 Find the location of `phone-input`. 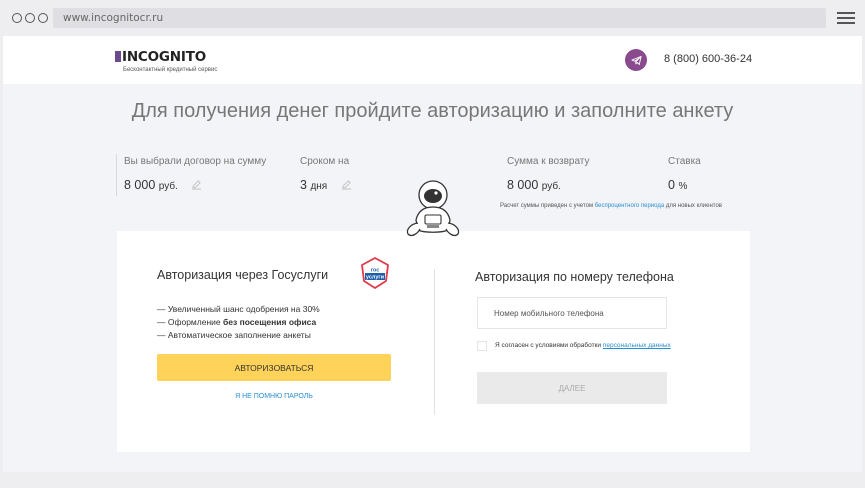

phone-input is located at coordinates (572, 313).